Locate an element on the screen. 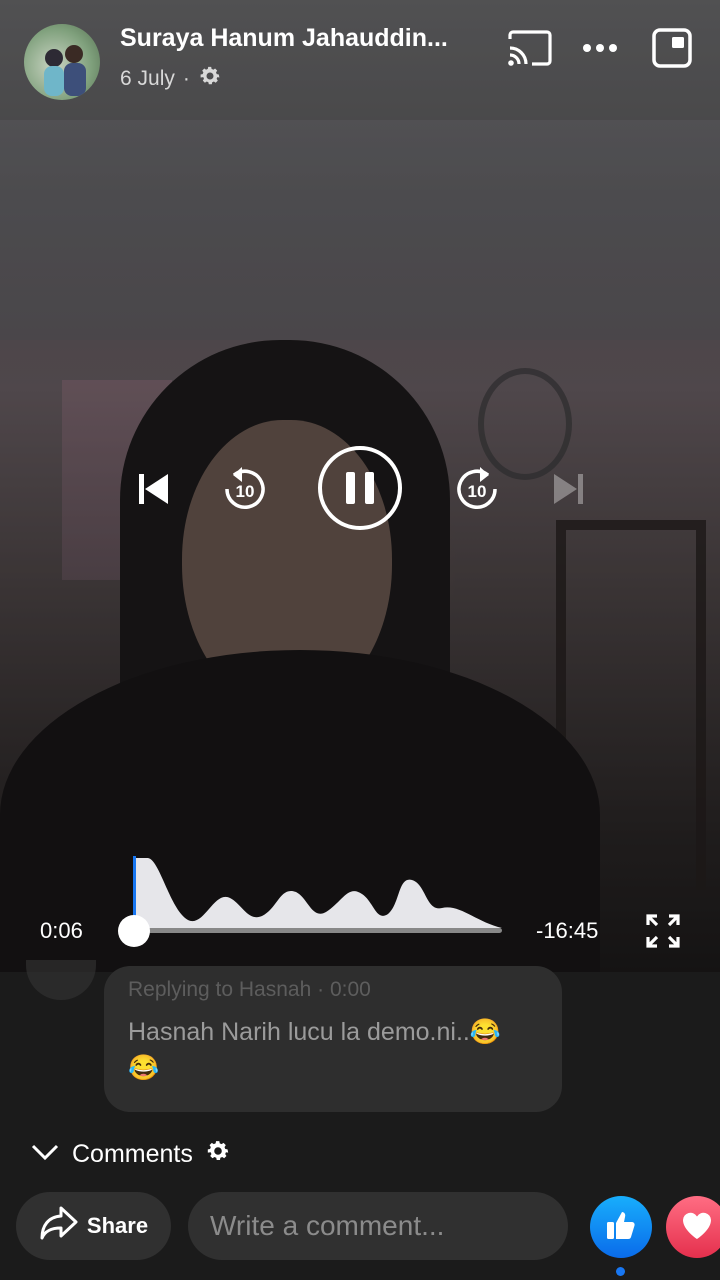 This screenshot has width=720, height=1280. comment-body: Hasnah Narih lucu la demo.ni..😂 😂 is located at coordinates (338, 1050).